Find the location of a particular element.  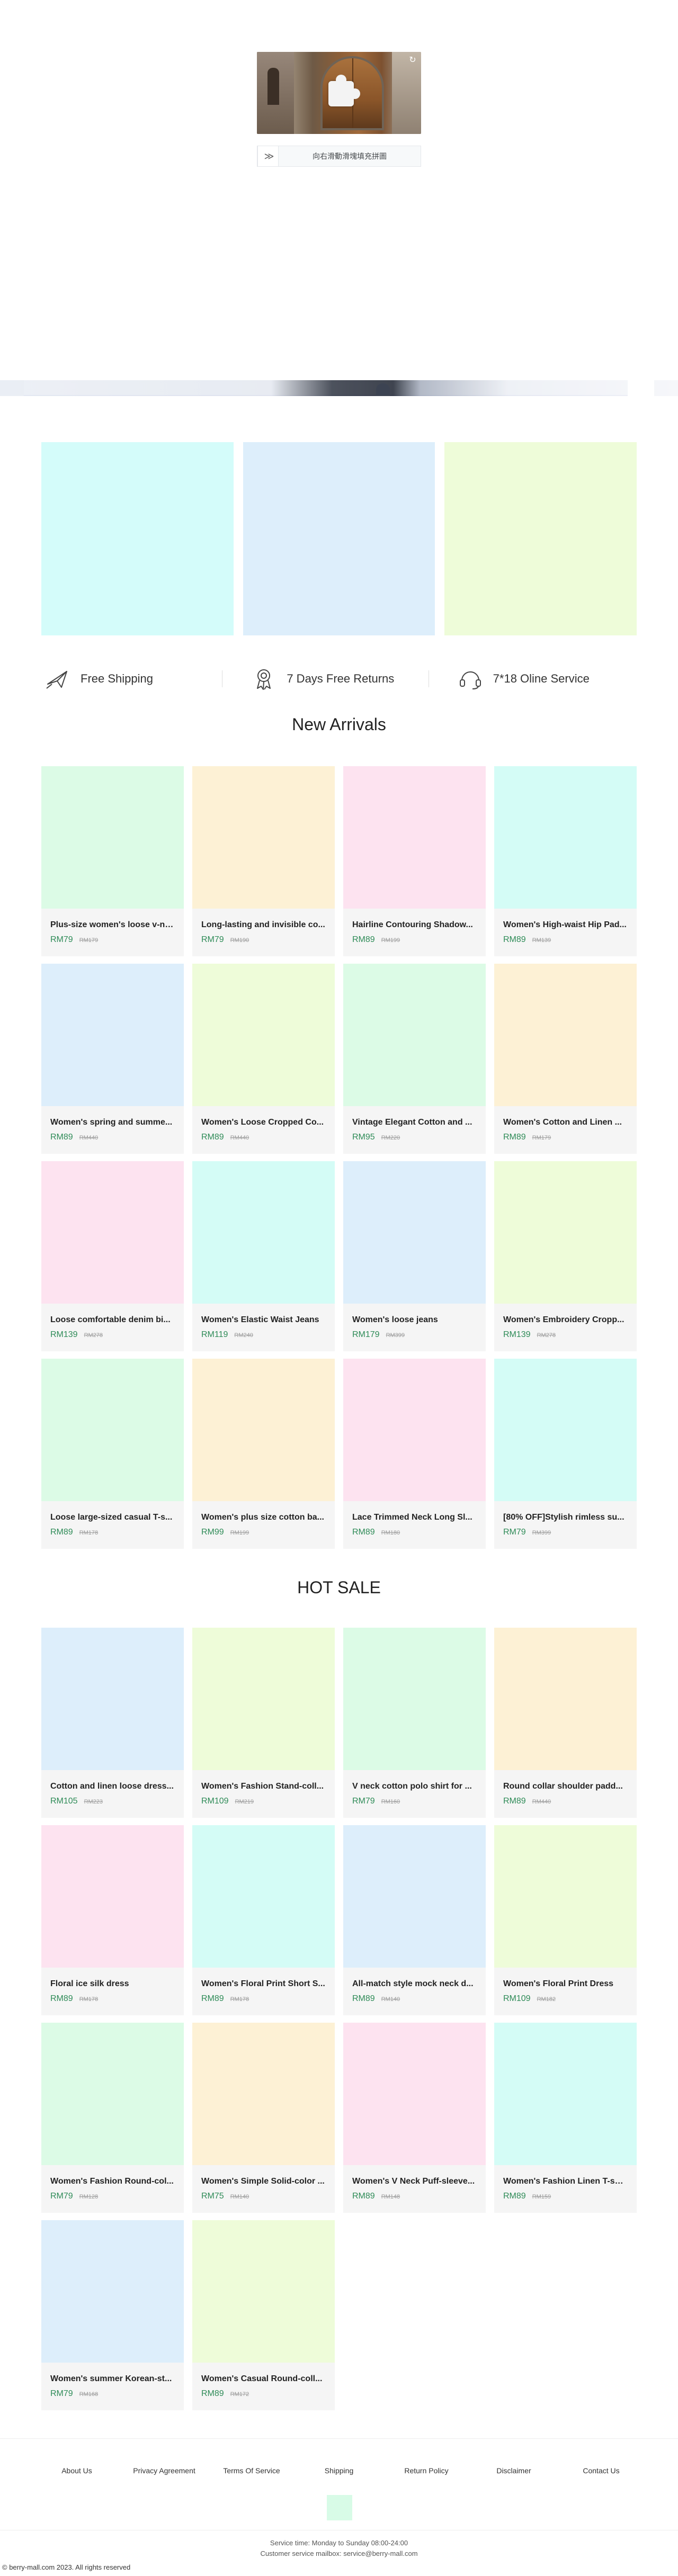

footer-link-shipping: Shipping is located at coordinates (339, 2470).